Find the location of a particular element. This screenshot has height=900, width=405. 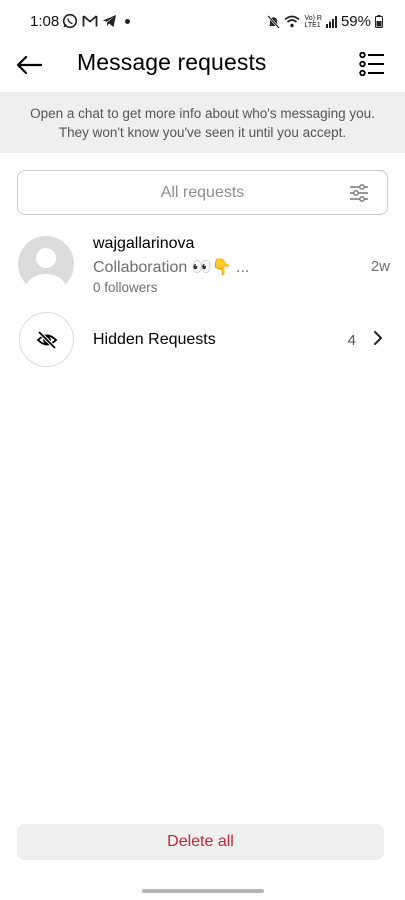

request-time: 2w is located at coordinates (380, 266).